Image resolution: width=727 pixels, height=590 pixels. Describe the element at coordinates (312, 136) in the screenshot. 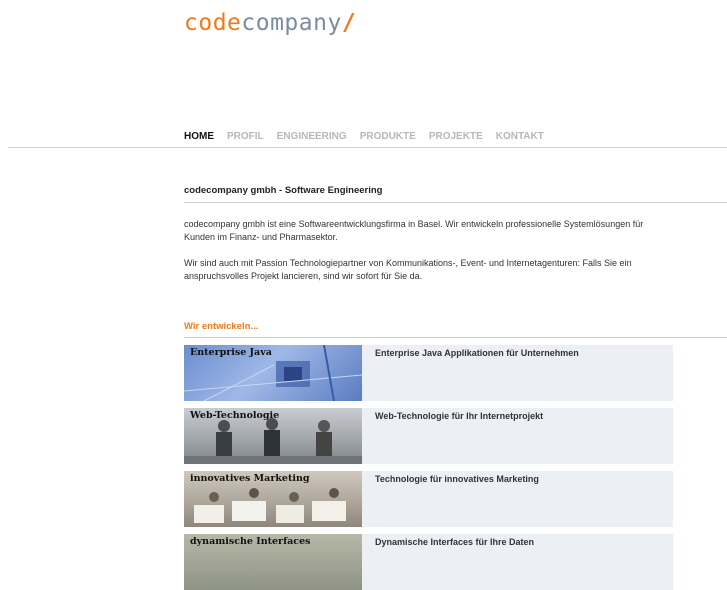

I see `nav-engineering: ENGINEERING` at that location.